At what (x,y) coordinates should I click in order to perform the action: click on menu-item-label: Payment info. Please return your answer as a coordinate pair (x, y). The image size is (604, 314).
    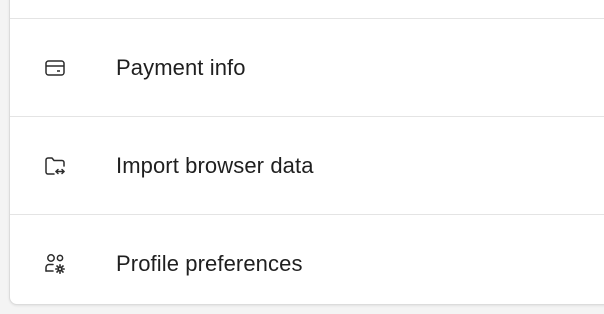
    Looking at the image, I should click on (181, 67).